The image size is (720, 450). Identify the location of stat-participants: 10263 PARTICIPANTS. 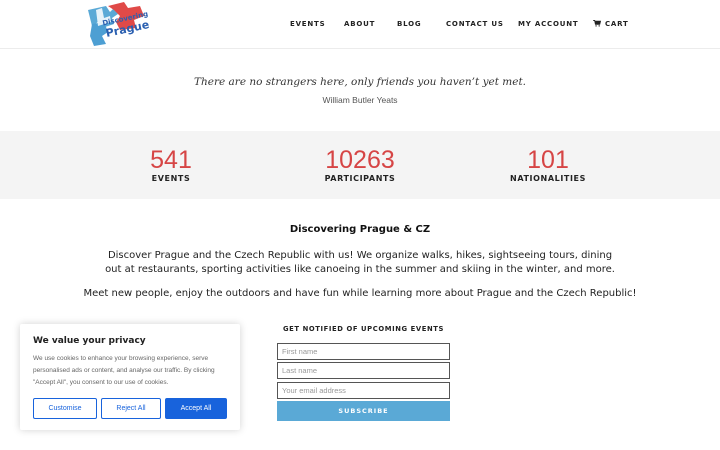
(360, 165).